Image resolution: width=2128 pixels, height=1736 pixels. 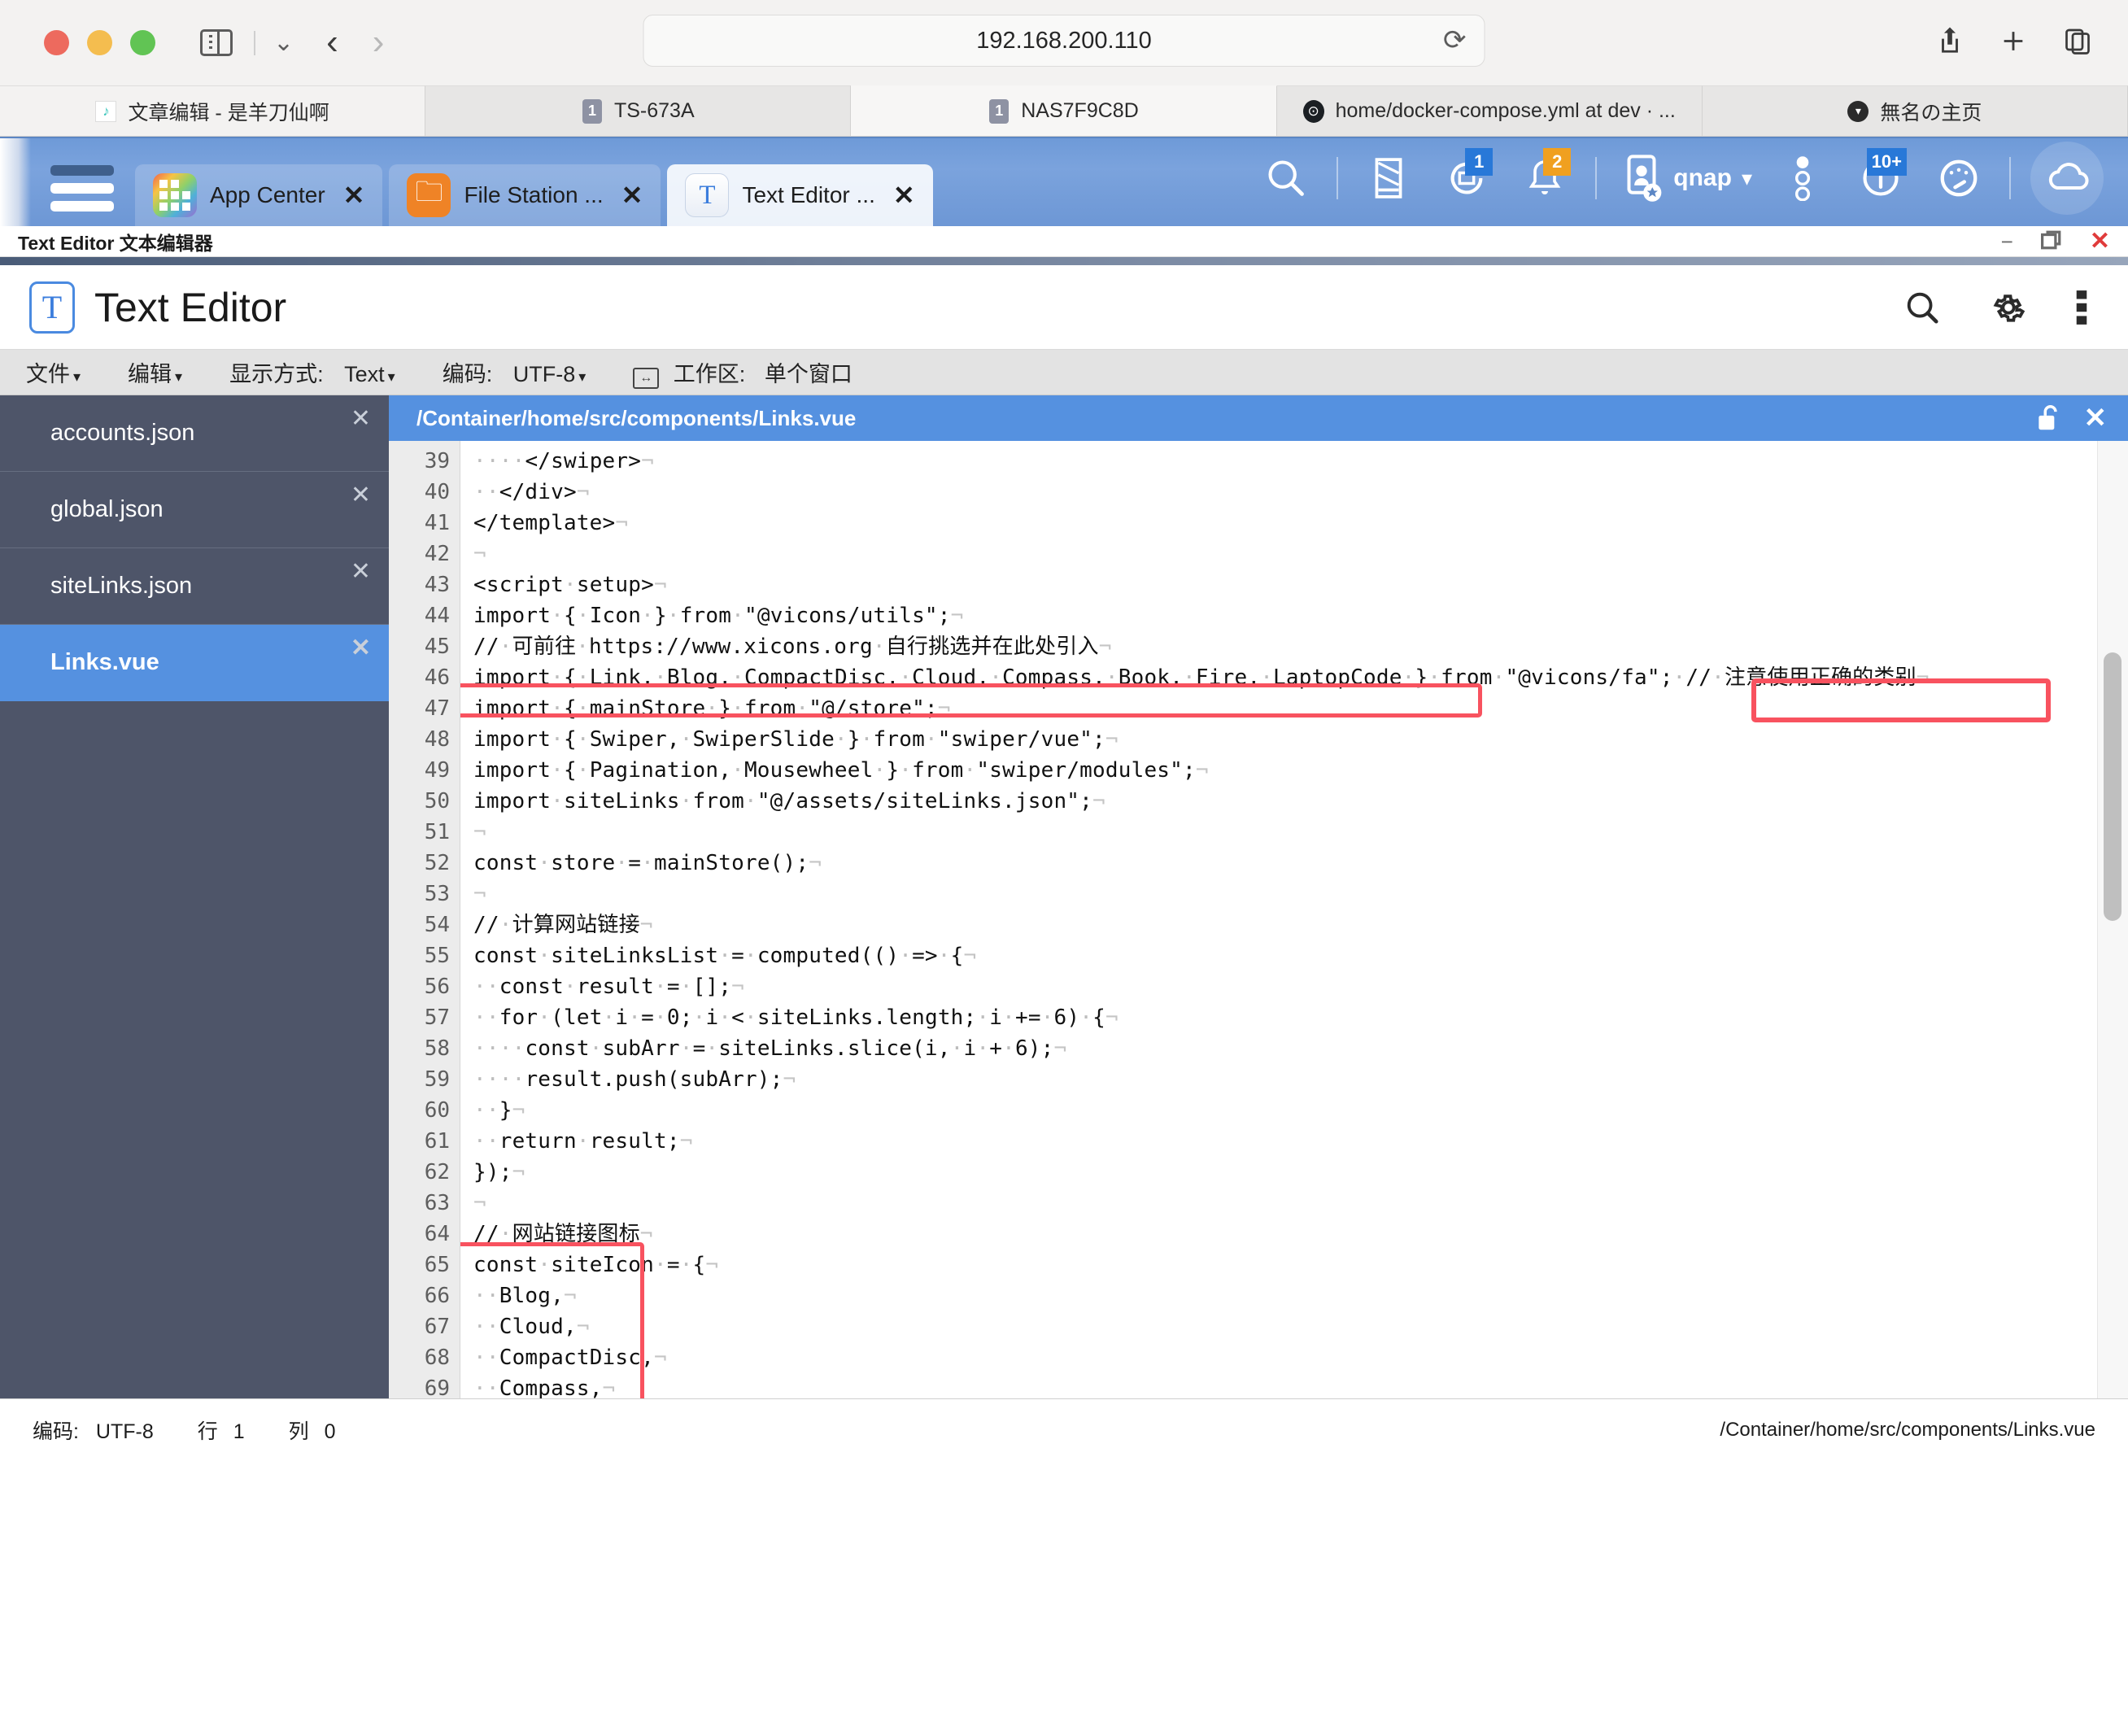 I want to click on code-line: ··return·result;¬, so click(x=1300, y=1141).